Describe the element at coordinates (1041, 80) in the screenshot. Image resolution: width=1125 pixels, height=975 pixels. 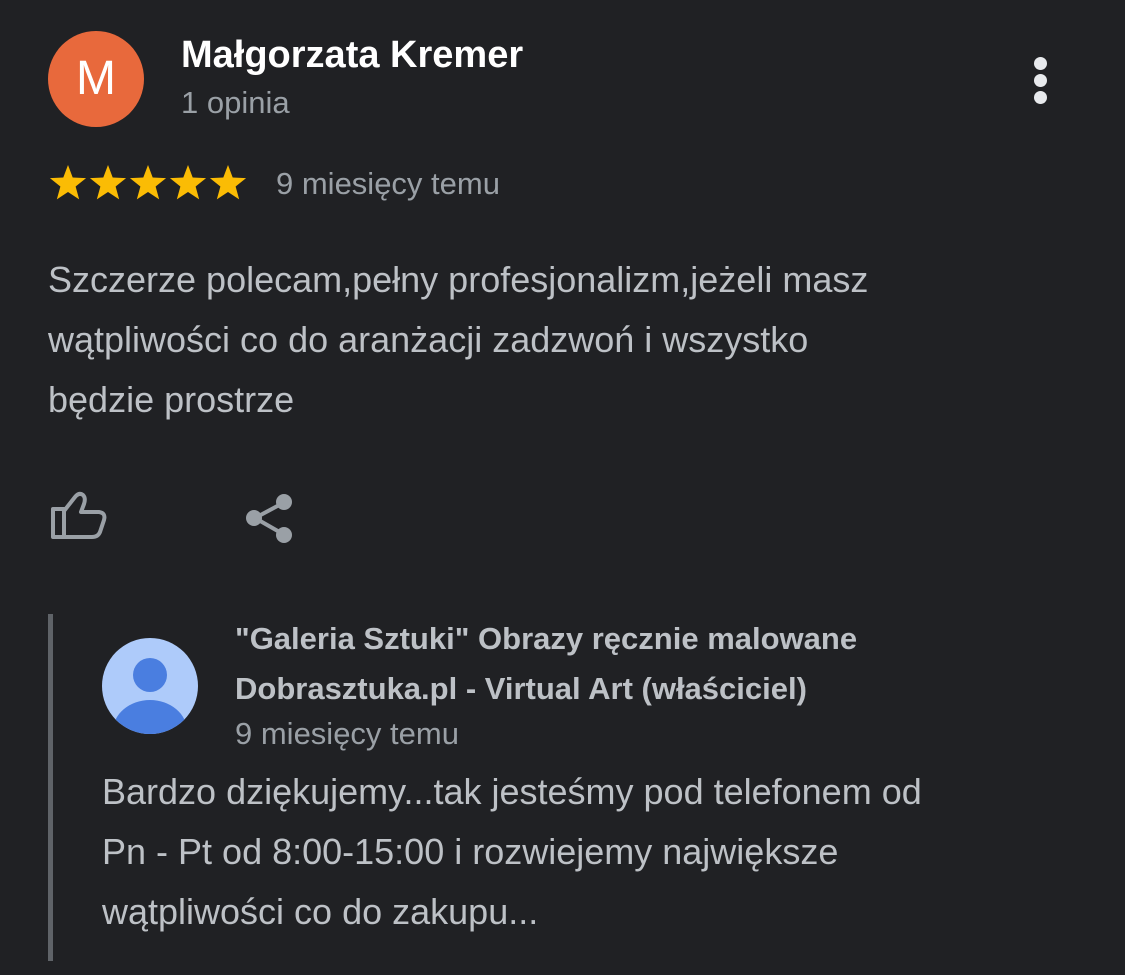
I see `more-options-button` at that location.